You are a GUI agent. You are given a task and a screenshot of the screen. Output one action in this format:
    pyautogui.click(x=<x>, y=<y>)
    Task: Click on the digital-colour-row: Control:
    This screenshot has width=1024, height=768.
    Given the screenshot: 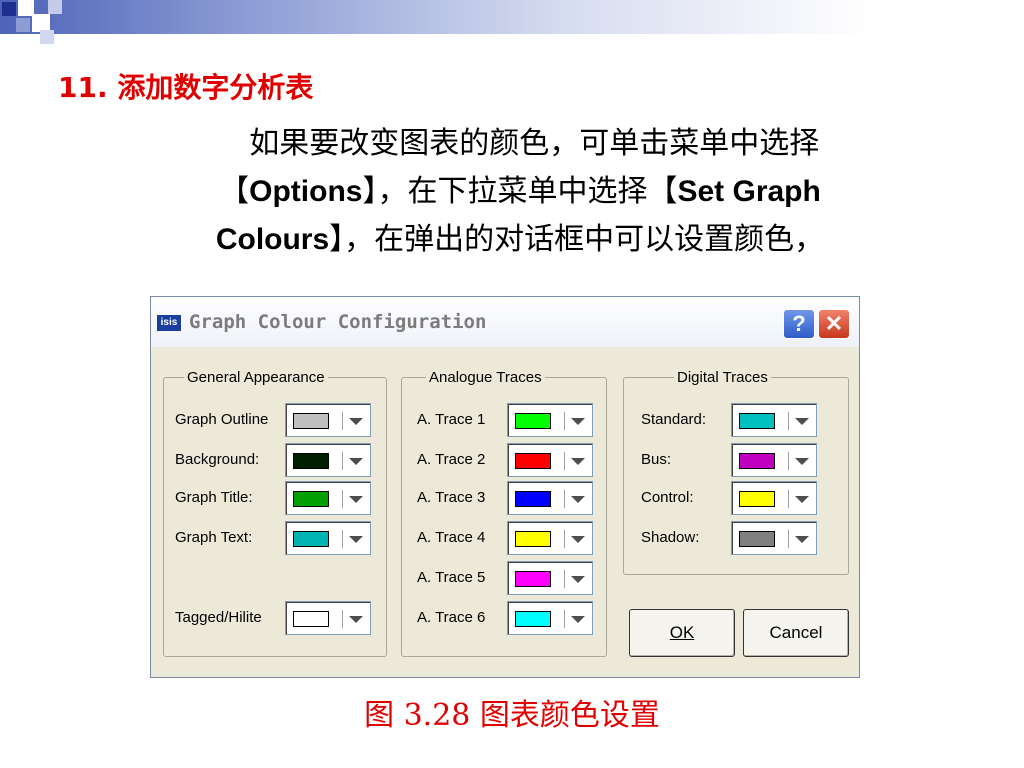 What is the action you would take?
    pyautogui.click(x=729, y=498)
    